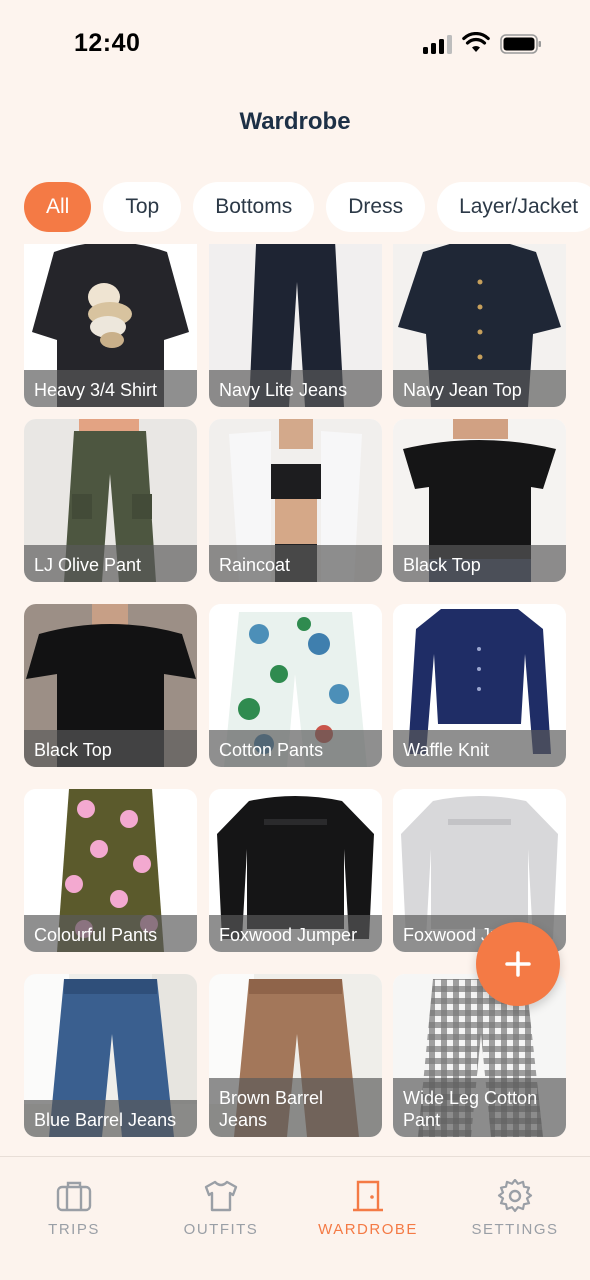 The height and width of the screenshot is (1280, 590). Describe the element at coordinates (295, 388) in the screenshot. I see `item-label: Navy Lite Jeans` at that location.